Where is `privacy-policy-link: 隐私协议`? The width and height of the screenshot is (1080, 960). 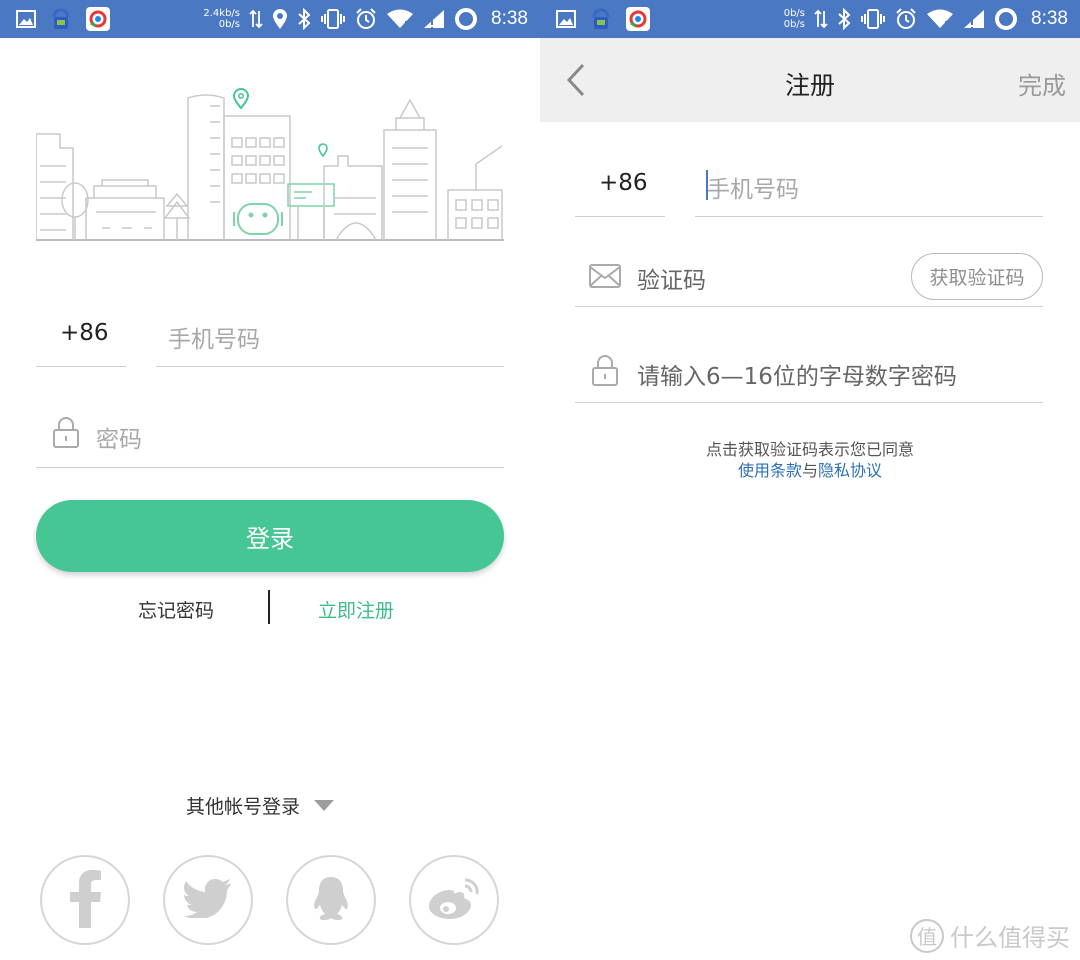
privacy-policy-link: 隐私协议 is located at coordinates (850, 470).